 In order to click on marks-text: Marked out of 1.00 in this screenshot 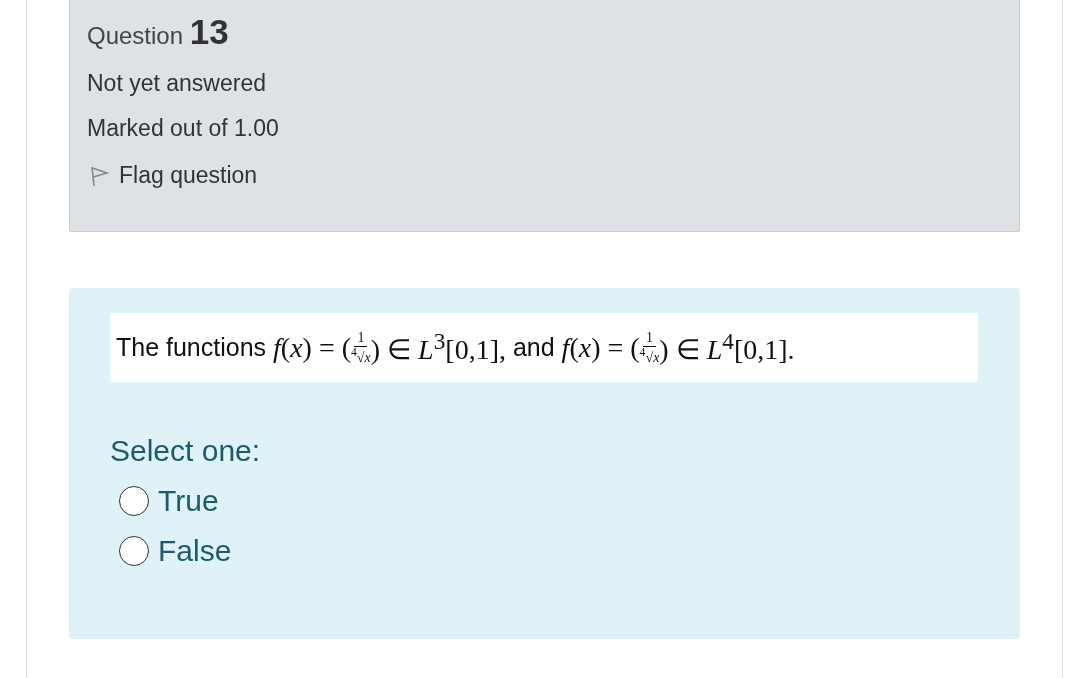, I will do `click(183, 128)`.